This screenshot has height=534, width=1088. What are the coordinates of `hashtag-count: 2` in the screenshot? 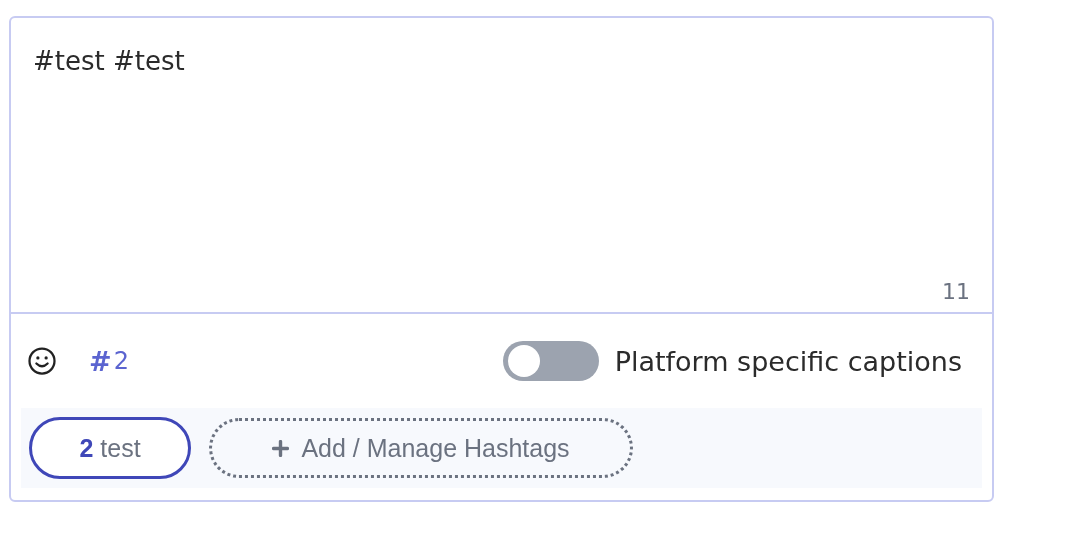 It's located at (121, 361).